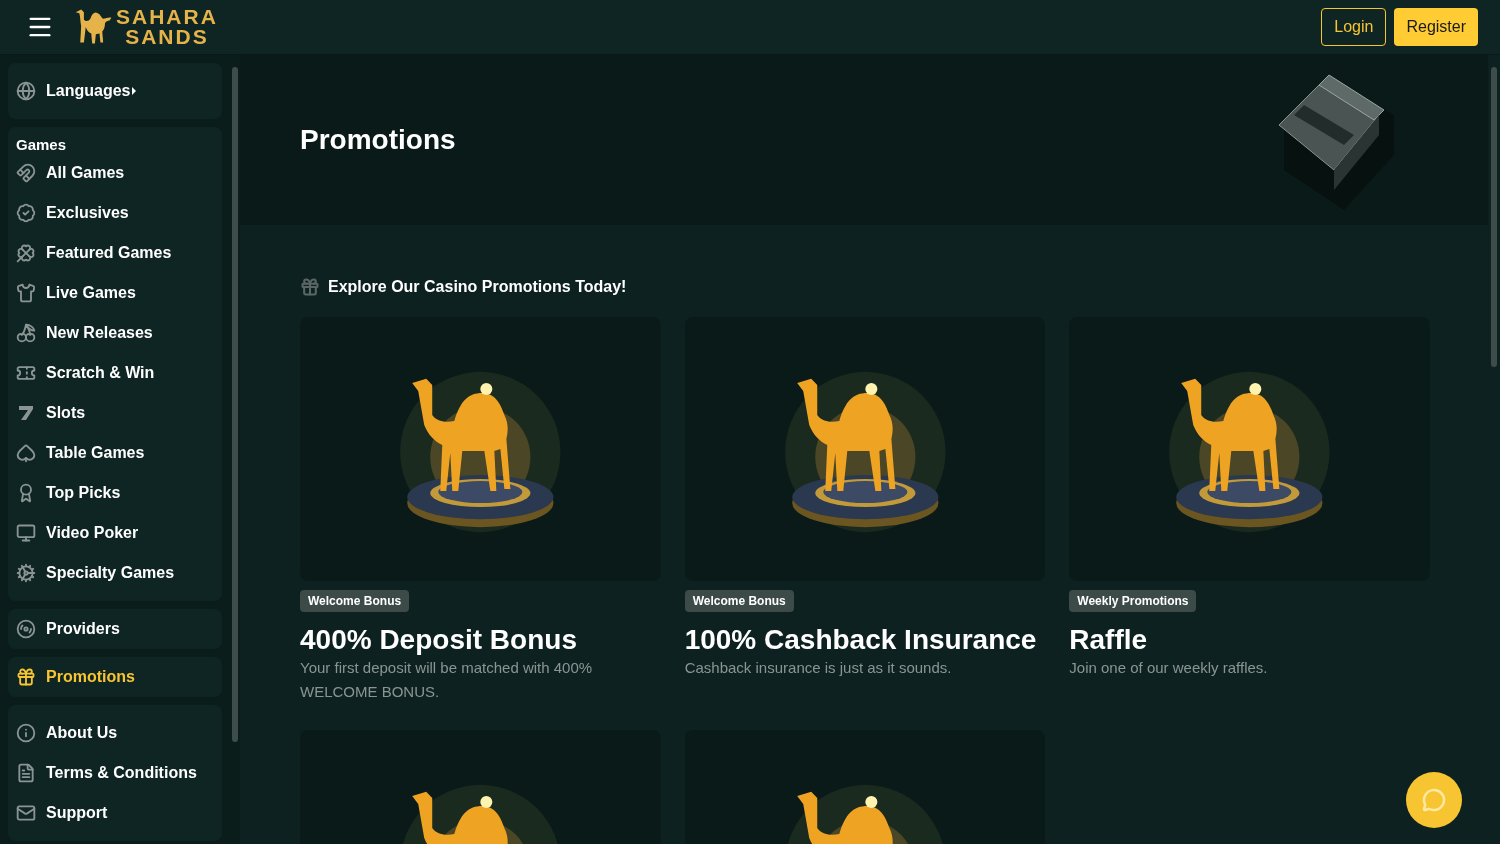  I want to click on sidebar-item: Top Picks, so click(115, 493).